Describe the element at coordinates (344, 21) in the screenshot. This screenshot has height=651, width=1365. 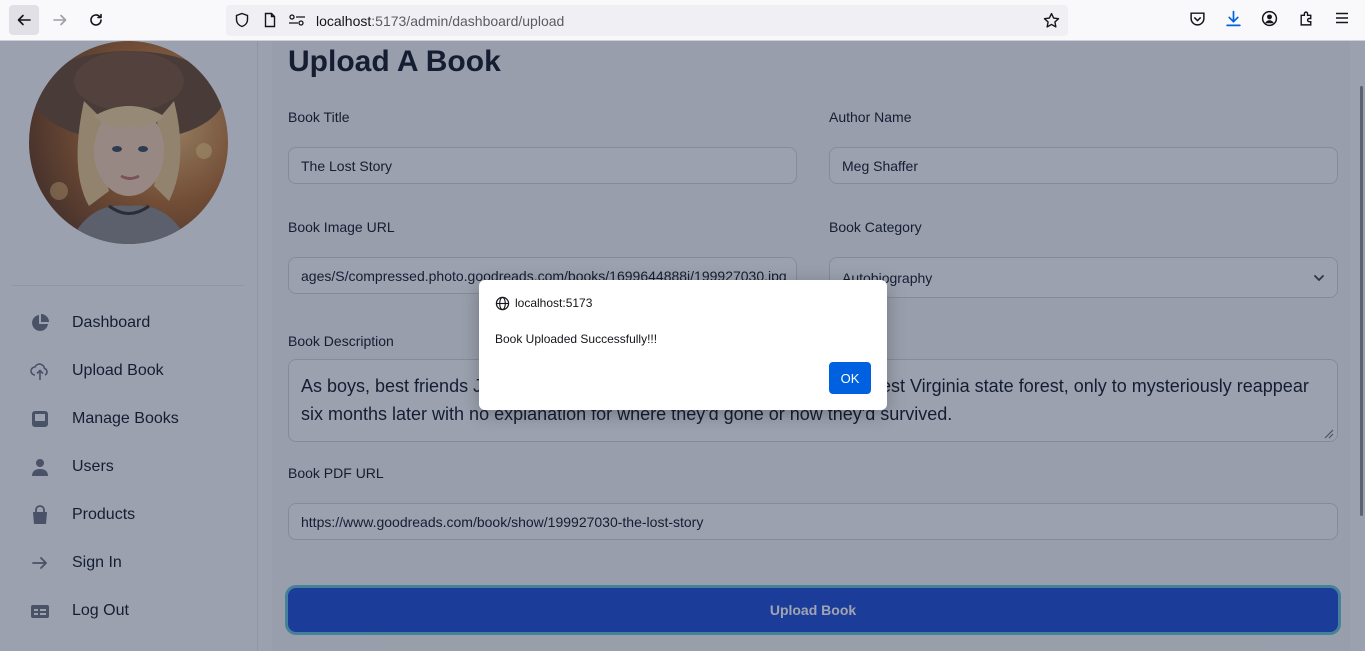
I see `url-host: localhost` at that location.